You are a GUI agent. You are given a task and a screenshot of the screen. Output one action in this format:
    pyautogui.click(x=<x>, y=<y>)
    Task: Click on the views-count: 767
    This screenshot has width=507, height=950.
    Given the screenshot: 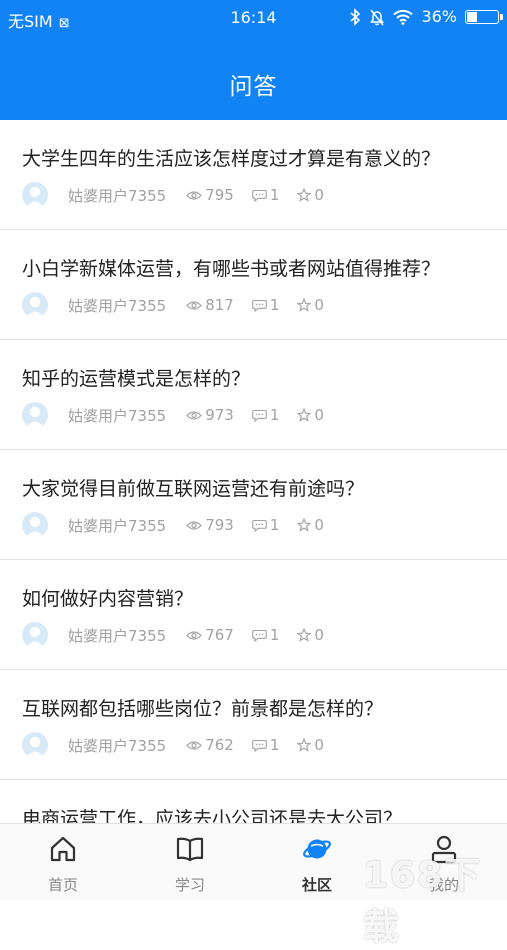 What is the action you would take?
    pyautogui.click(x=219, y=635)
    